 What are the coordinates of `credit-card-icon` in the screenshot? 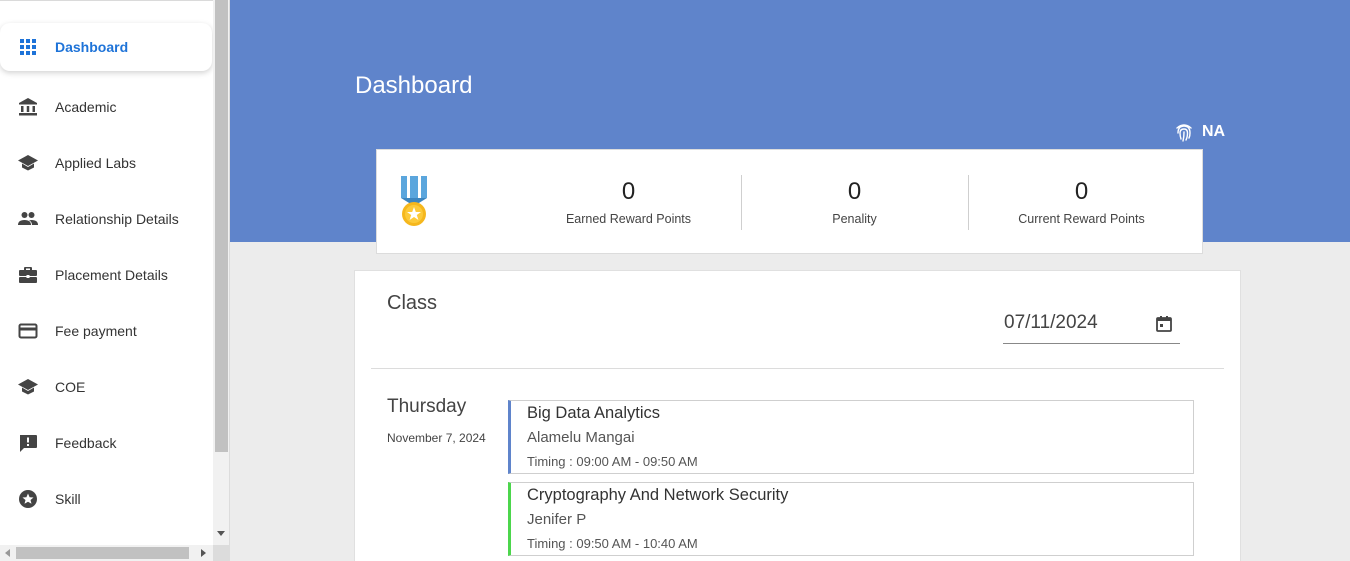 It's located at (28, 331).